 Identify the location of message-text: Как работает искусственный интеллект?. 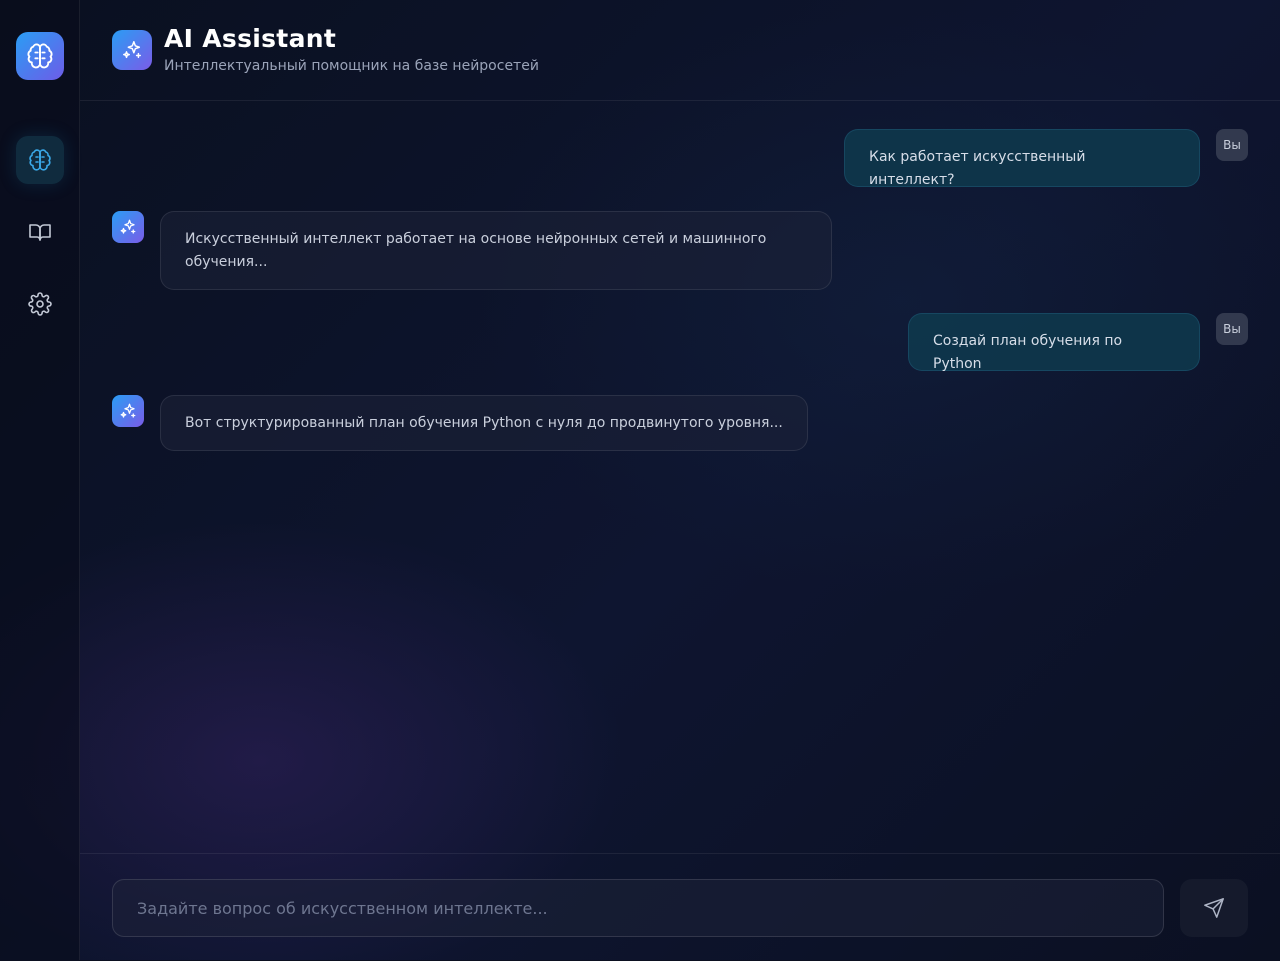
(977, 168).